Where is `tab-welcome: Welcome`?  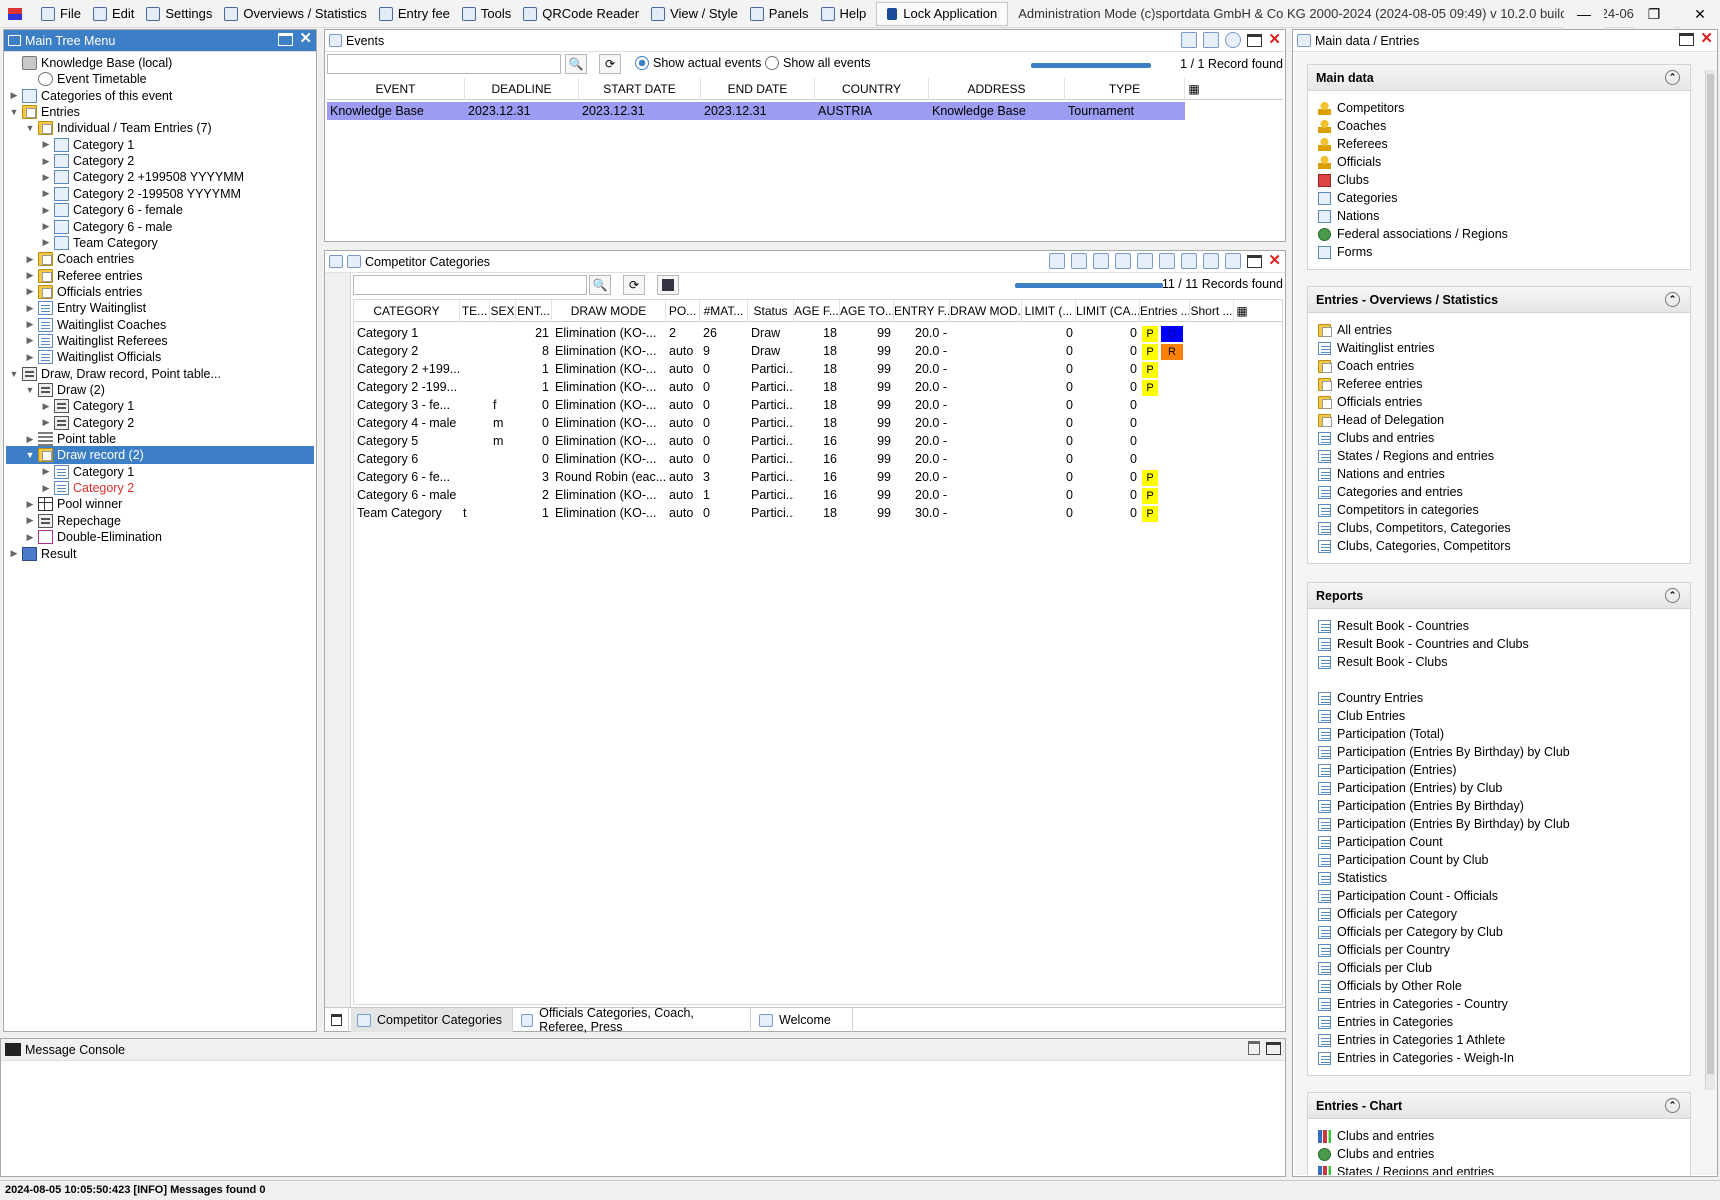 tab-welcome: Welcome is located at coordinates (803, 1020).